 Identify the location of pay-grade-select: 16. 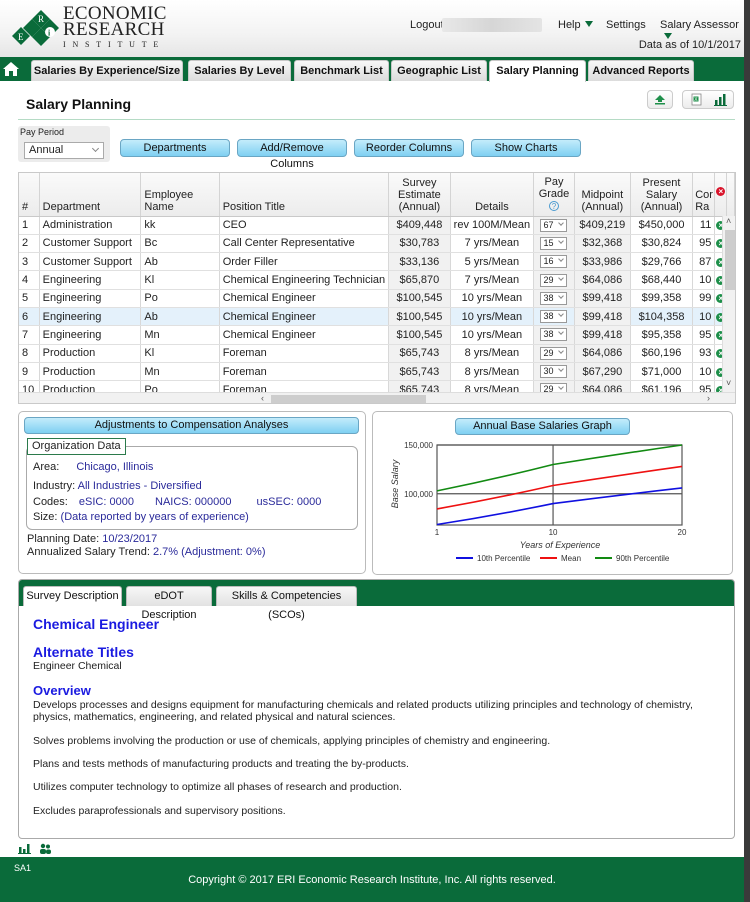
(554, 262).